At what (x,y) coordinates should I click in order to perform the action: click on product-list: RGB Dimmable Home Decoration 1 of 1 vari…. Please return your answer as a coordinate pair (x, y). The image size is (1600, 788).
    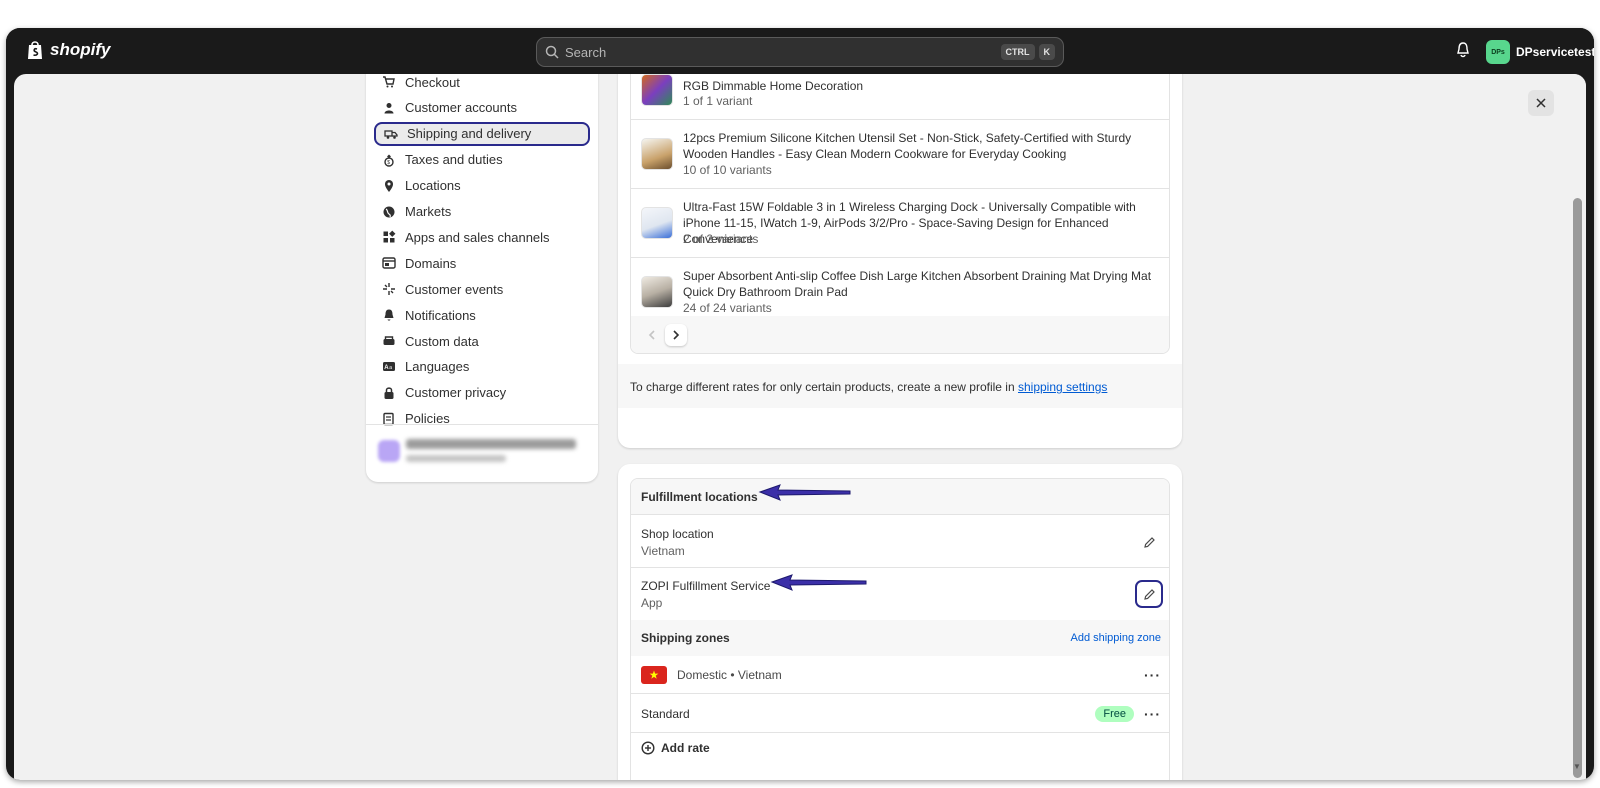
    Looking at the image, I should click on (900, 214).